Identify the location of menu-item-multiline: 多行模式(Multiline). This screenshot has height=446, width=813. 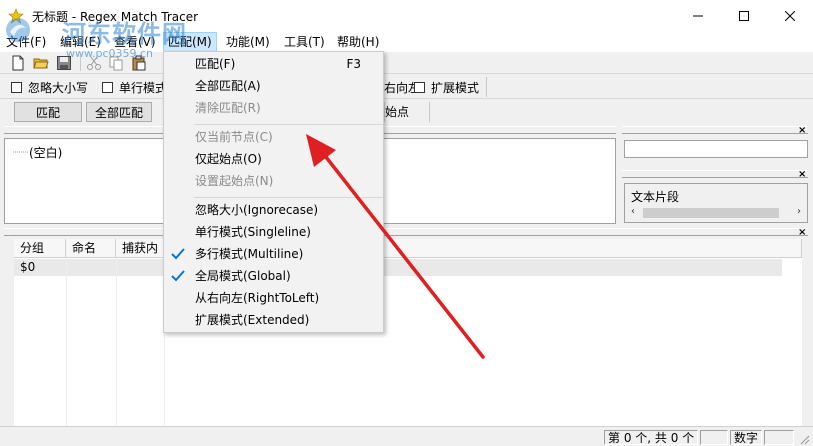
(273, 254).